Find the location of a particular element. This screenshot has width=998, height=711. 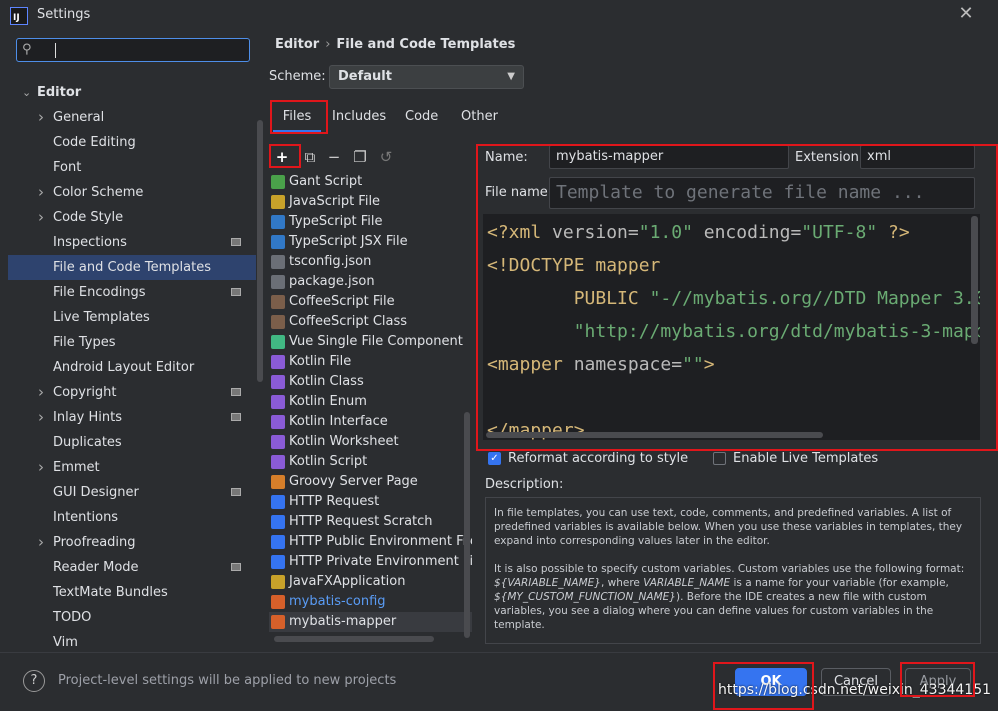

template-list-item: Gant Script is located at coordinates (370, 182).